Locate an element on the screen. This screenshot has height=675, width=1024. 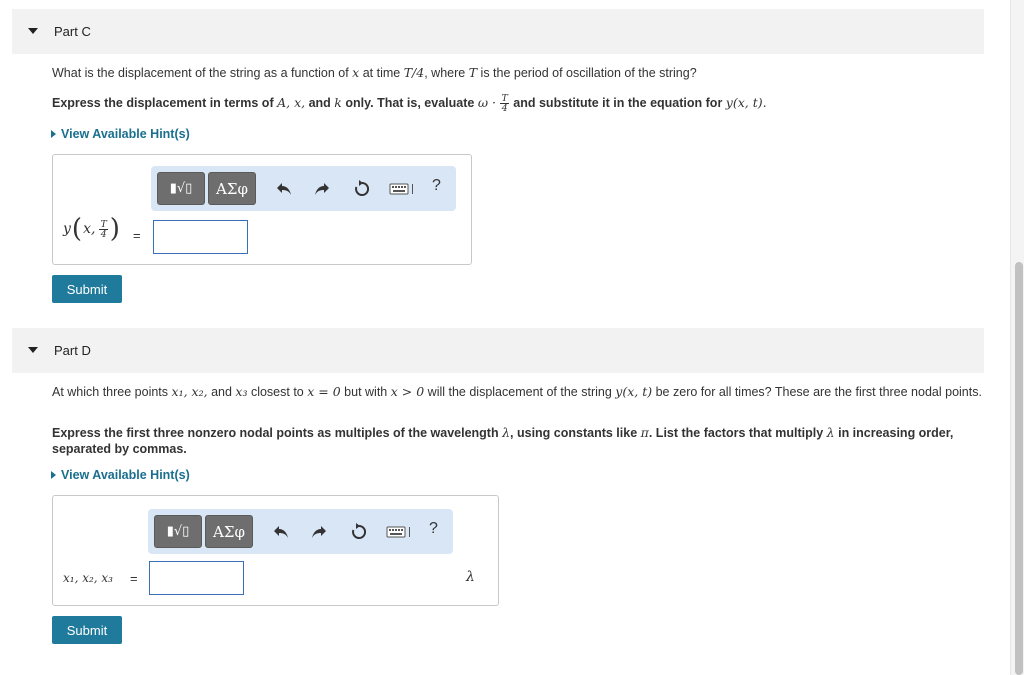
part-d-answer-box: ▮√▯ ΑΣφ ? x₁, x₂, x₃ = λ is located at coordinates (275, 550).